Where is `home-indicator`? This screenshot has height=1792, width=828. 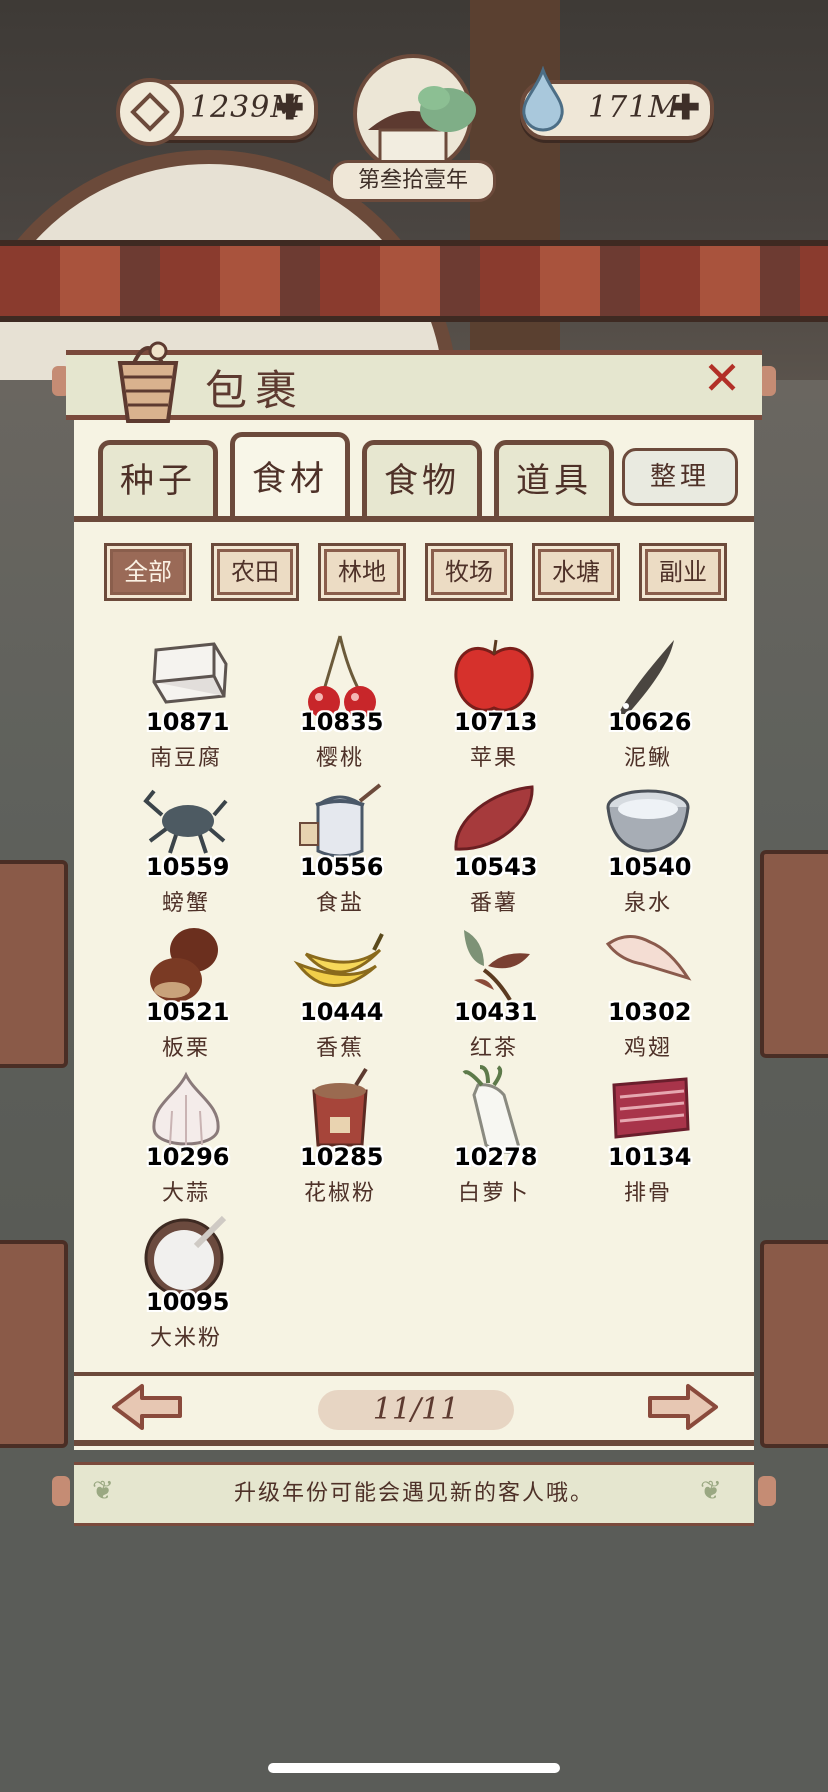
home-indicator is located at coordinates (414, 1768).